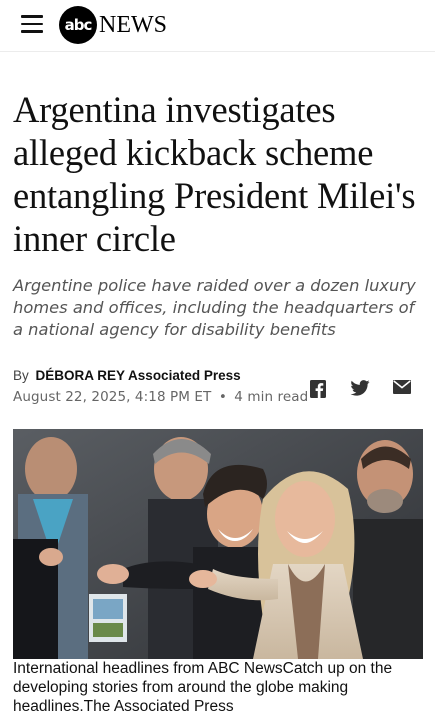 This screenshot has width=435, height=720. I want to click on facebook-icon, so click(318, 389).